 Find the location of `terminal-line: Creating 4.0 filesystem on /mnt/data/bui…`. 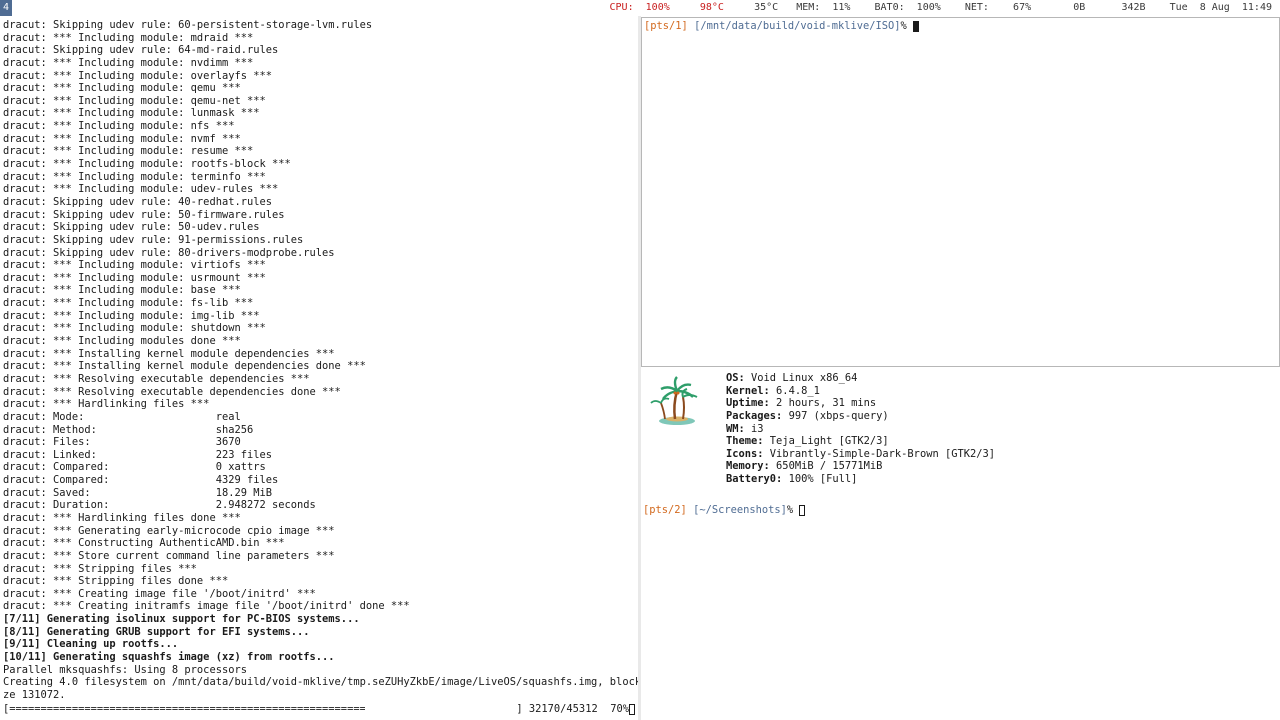

terminal-line: Creating 4.0 filesystem on /mnt/data/bui… is located at coordinates (320, 682).